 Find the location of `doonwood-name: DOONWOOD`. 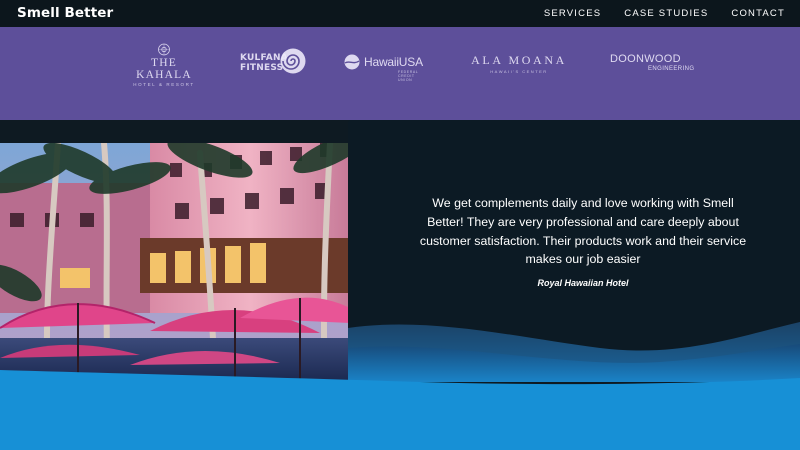

doonwood-name: DOONWOOD is located at coordinates (645, 59).